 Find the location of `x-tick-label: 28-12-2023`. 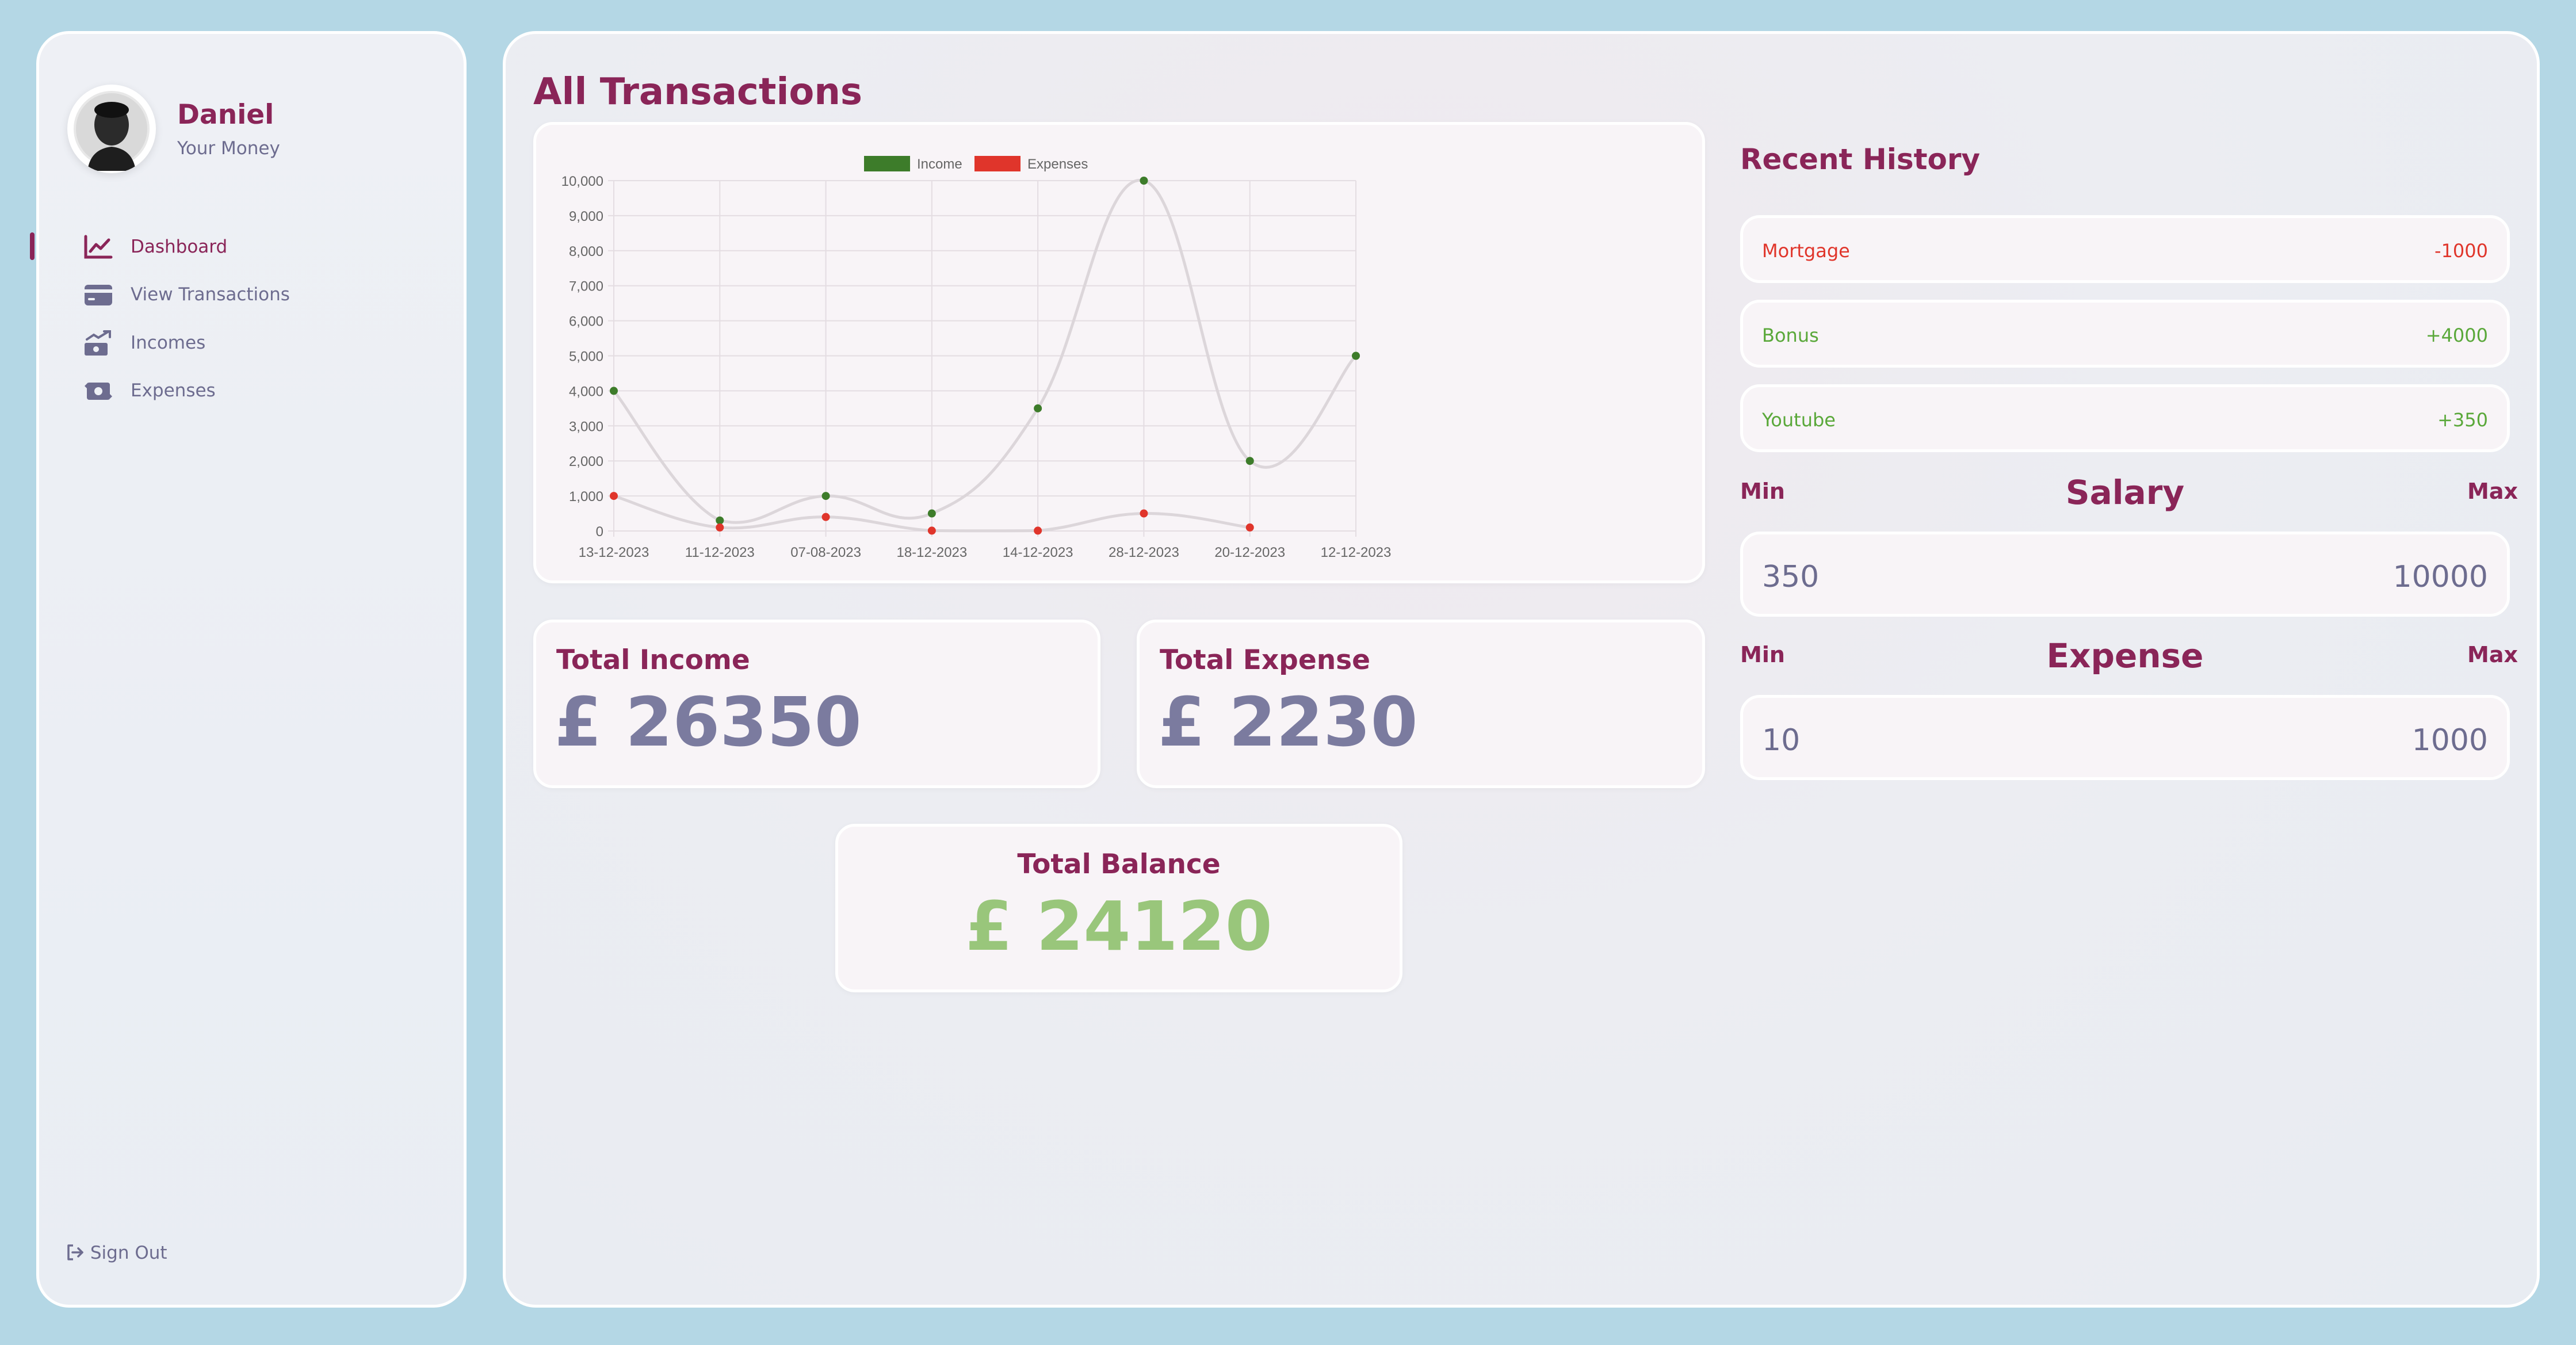

x-tick-label: 28-12-2023 is located at coordinates (1144, 552).